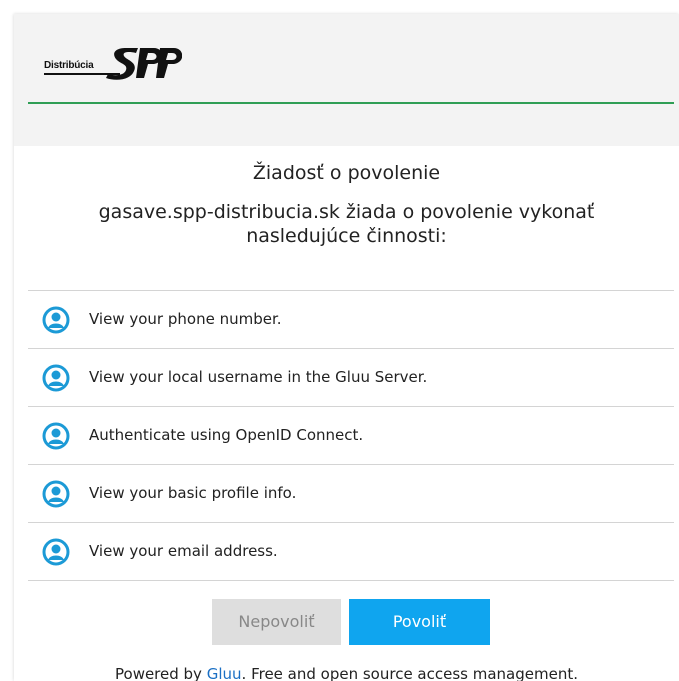  Describe the element at coordinates (144, 64) in the screenshot. I see `spp-logo-icon` at that location.